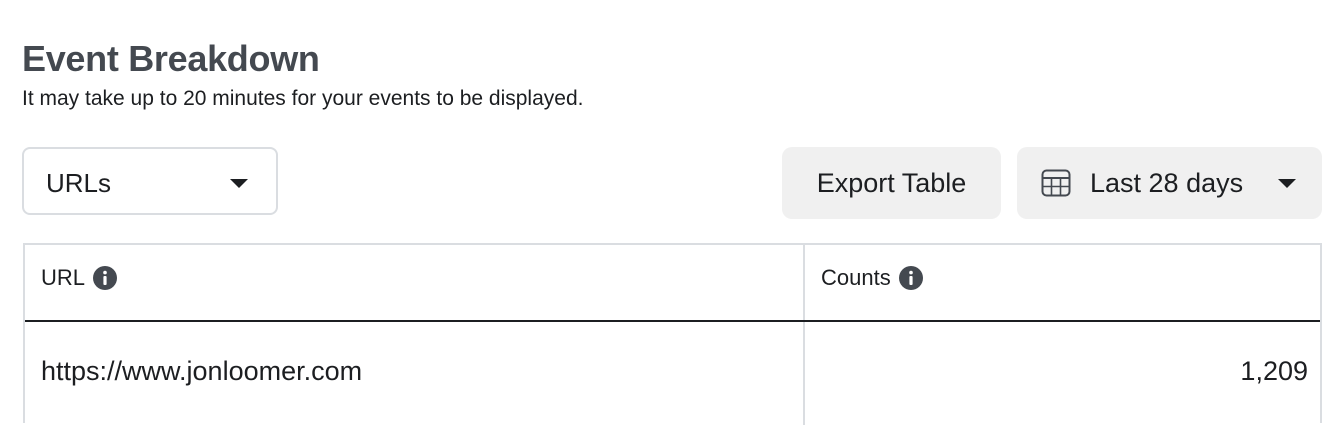  I want to click on column-divider, so click(804, 335).